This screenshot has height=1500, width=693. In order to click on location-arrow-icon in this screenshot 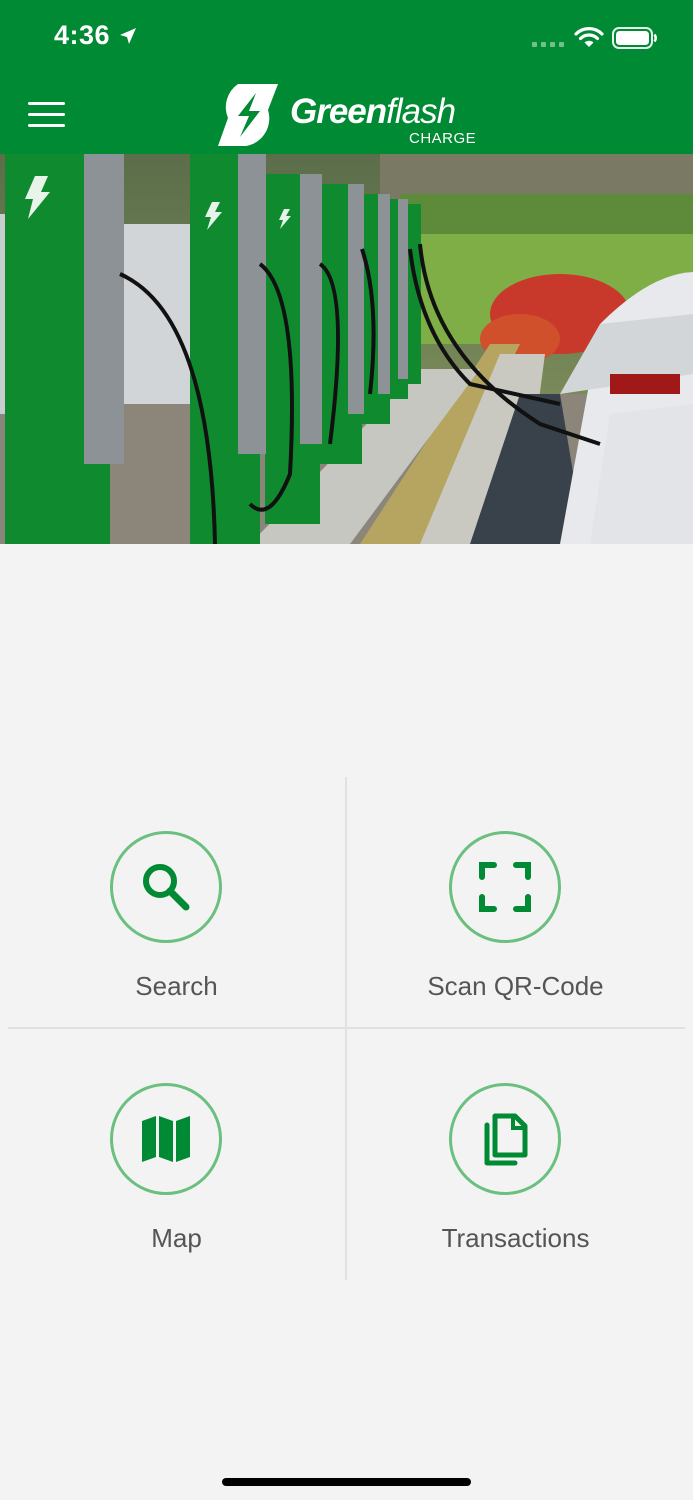, I will do `click(128, 36)`.